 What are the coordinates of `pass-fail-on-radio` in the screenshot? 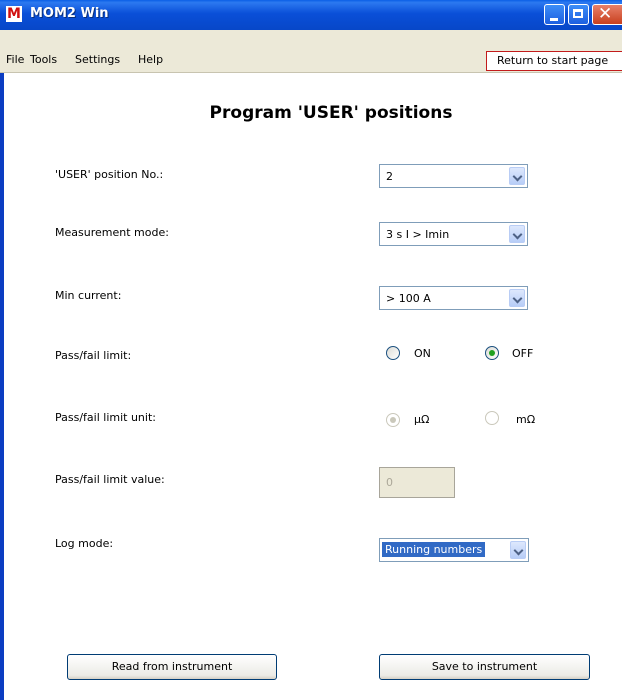 It's located at (393, 353).